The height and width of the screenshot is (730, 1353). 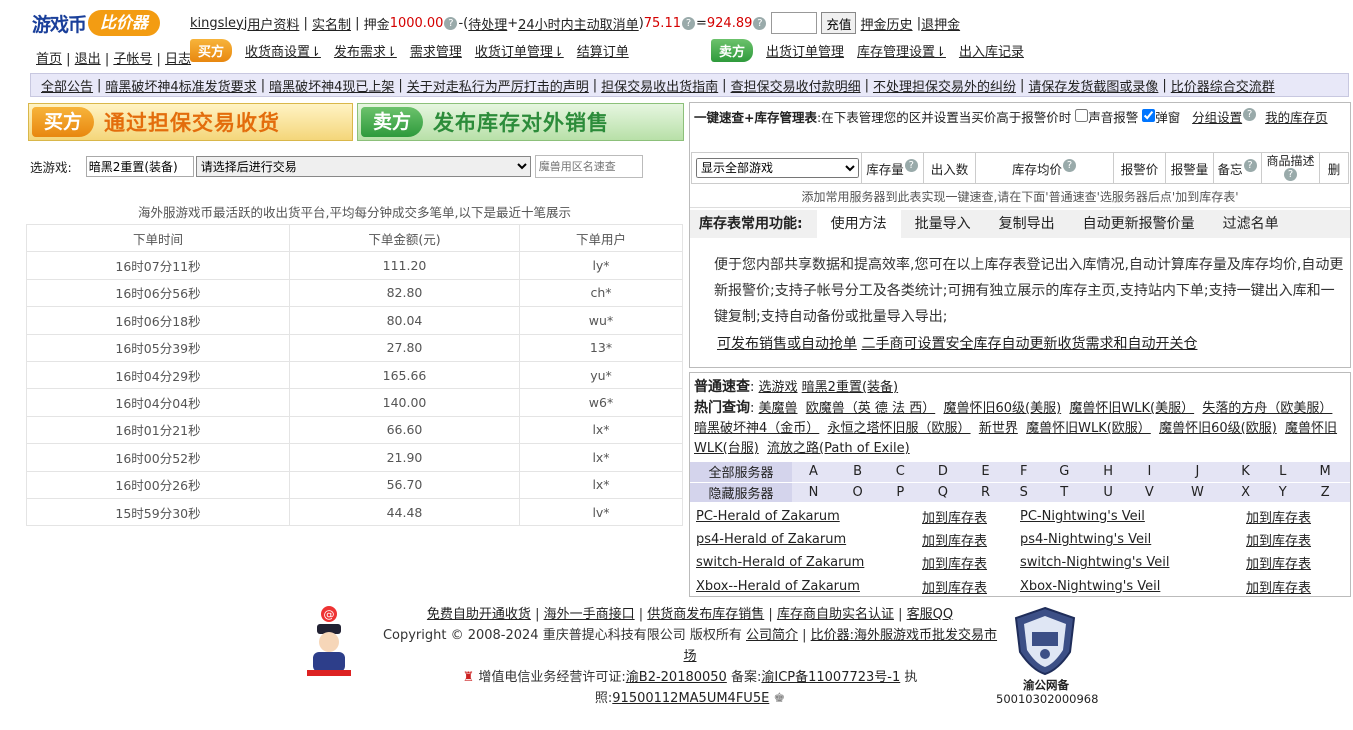 What do you see at coordinates (1064, 492) in the screenshot?
I see `letter-button: T` at bounding box center [1064, 492].